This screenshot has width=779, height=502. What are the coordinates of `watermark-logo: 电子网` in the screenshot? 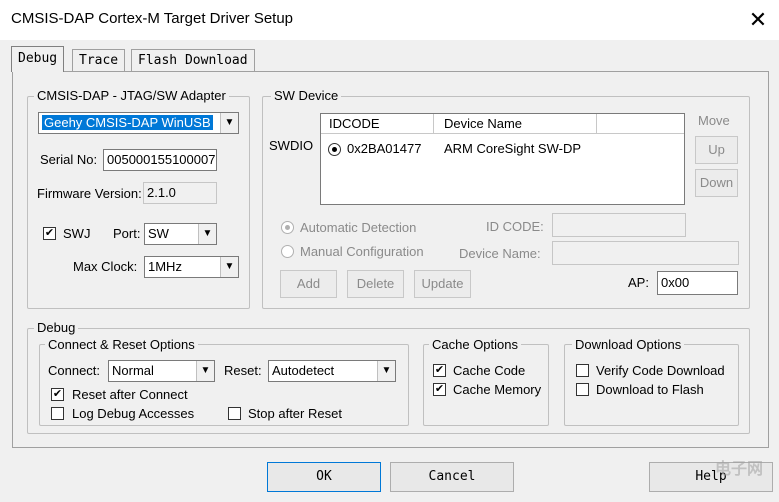 It's located at (739, 469).